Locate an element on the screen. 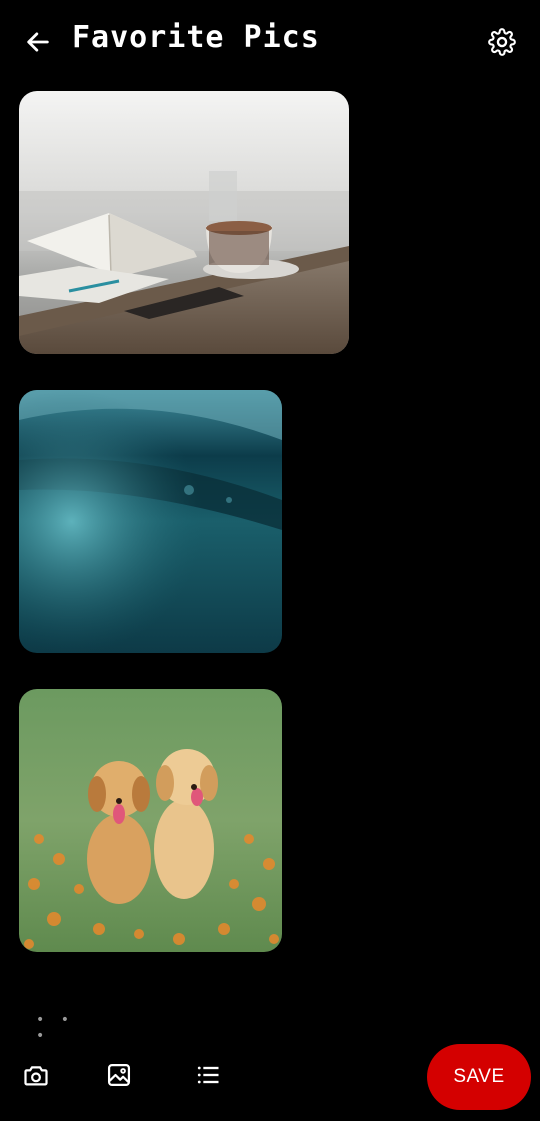 The height and width of the screenshot is (1121, 540). save-button: SAVE is located at coordinates (479, 1077).